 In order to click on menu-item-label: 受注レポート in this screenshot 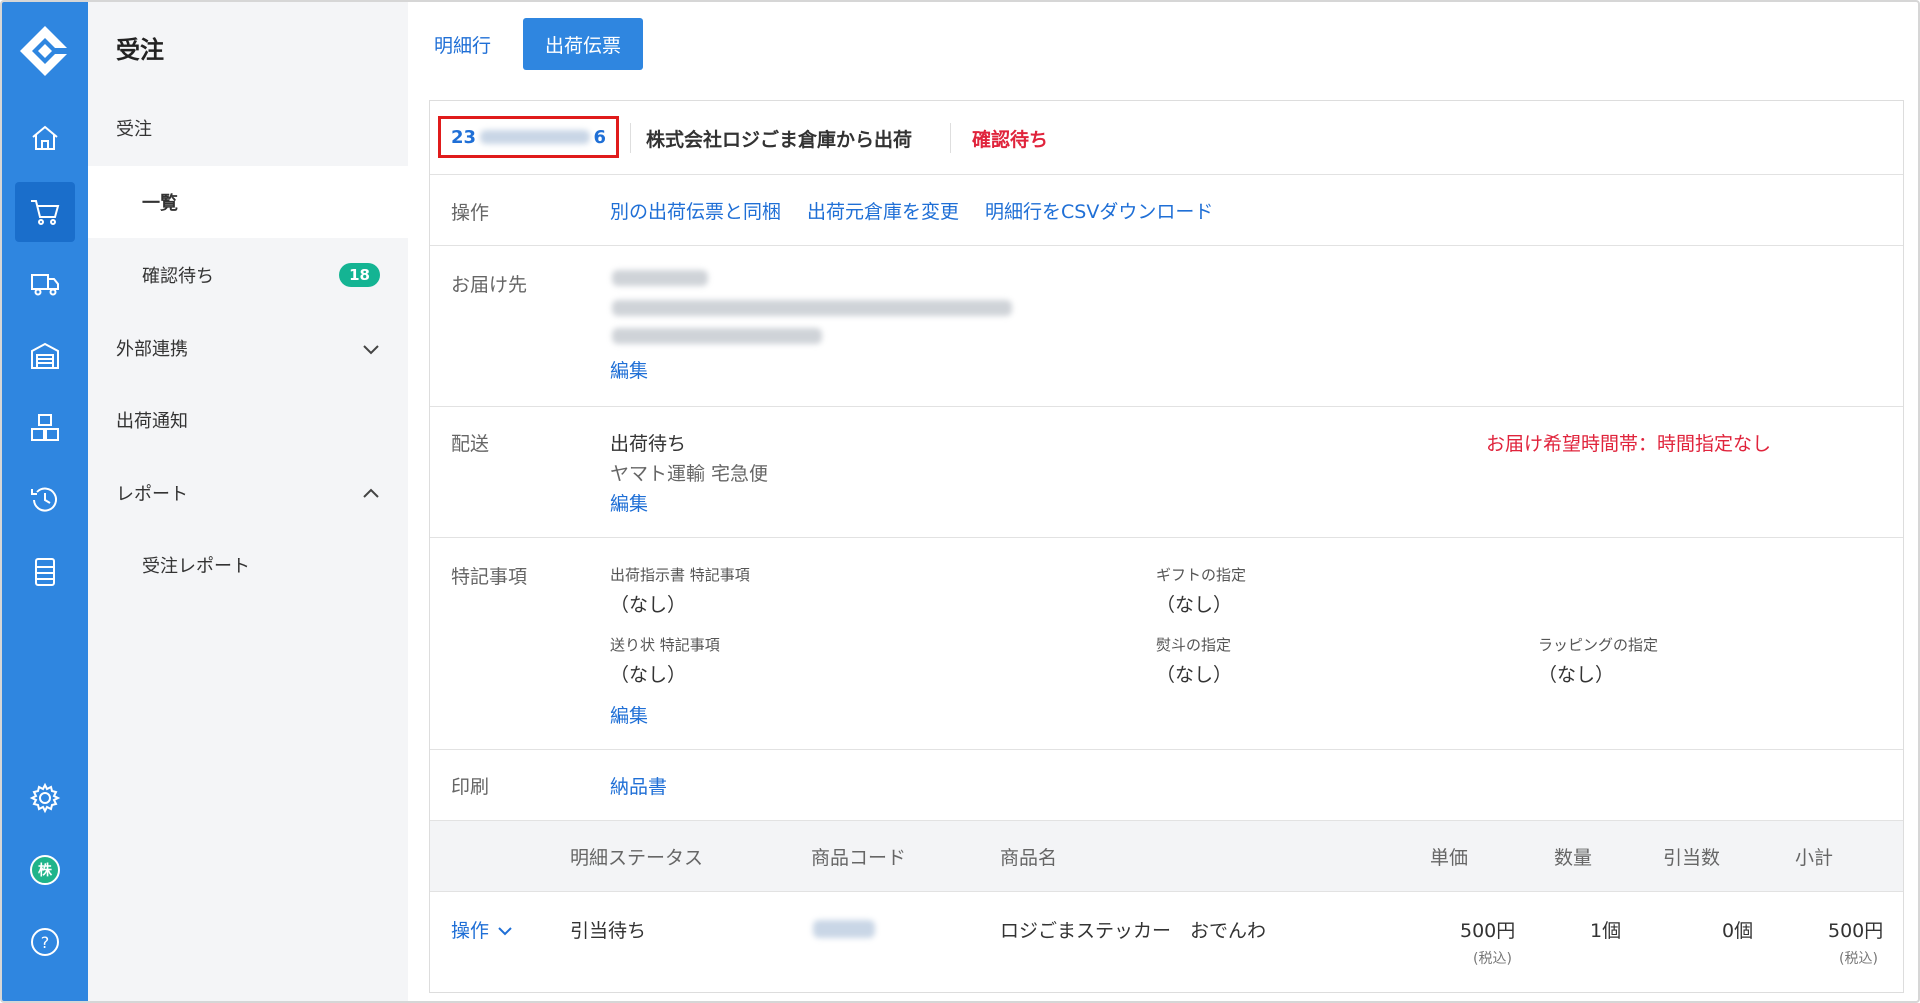, I will do `click(196, 566)`.